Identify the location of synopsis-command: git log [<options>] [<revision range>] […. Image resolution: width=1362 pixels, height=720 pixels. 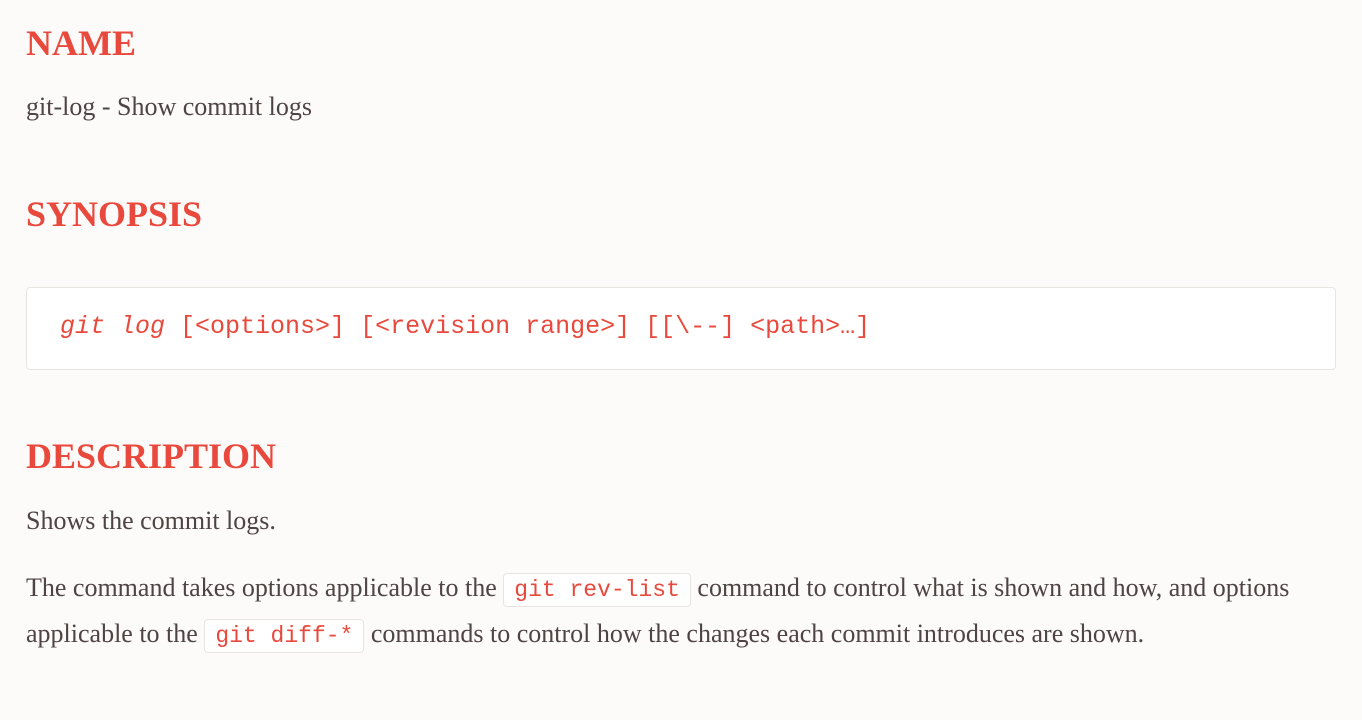
(465, 326).